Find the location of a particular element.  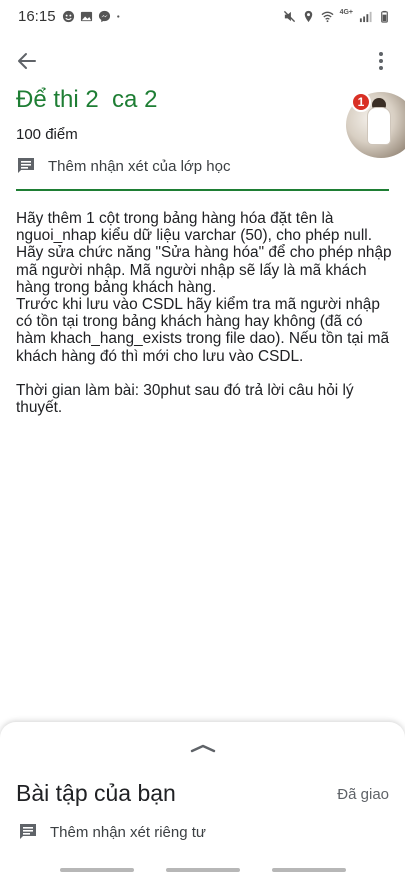

add-class-comment-button: Thêm nhận xét của lớp học is located at coordinates (123, 166).